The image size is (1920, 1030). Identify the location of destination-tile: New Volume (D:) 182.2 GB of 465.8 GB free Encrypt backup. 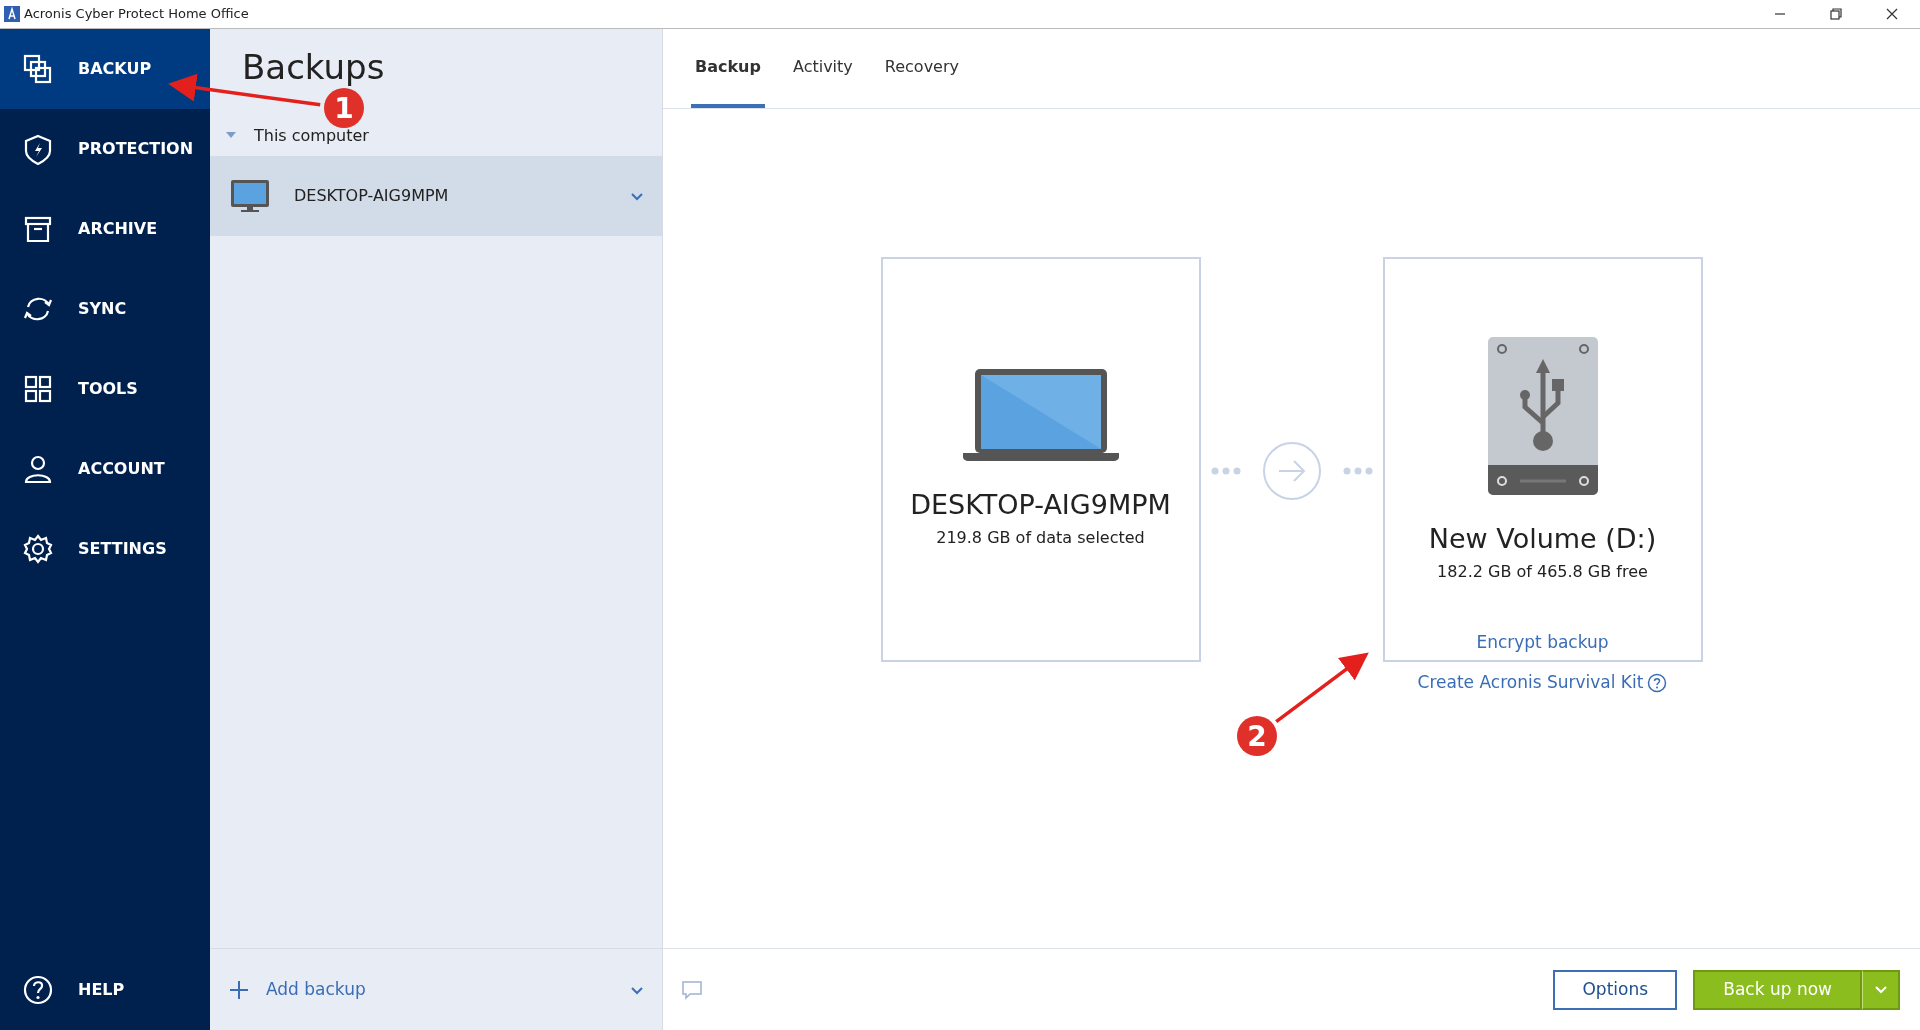
(1542, 459).